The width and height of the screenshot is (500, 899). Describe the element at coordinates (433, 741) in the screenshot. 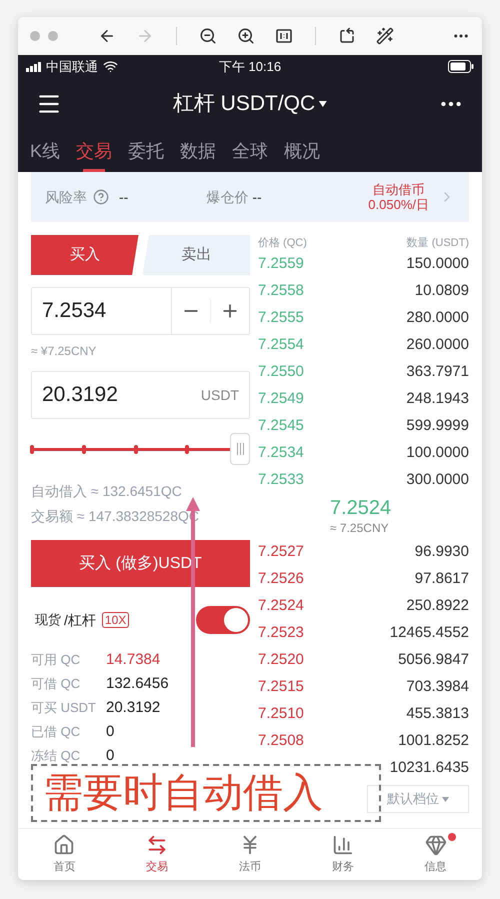

I see `bid-amount: 1001.8252` at that location.